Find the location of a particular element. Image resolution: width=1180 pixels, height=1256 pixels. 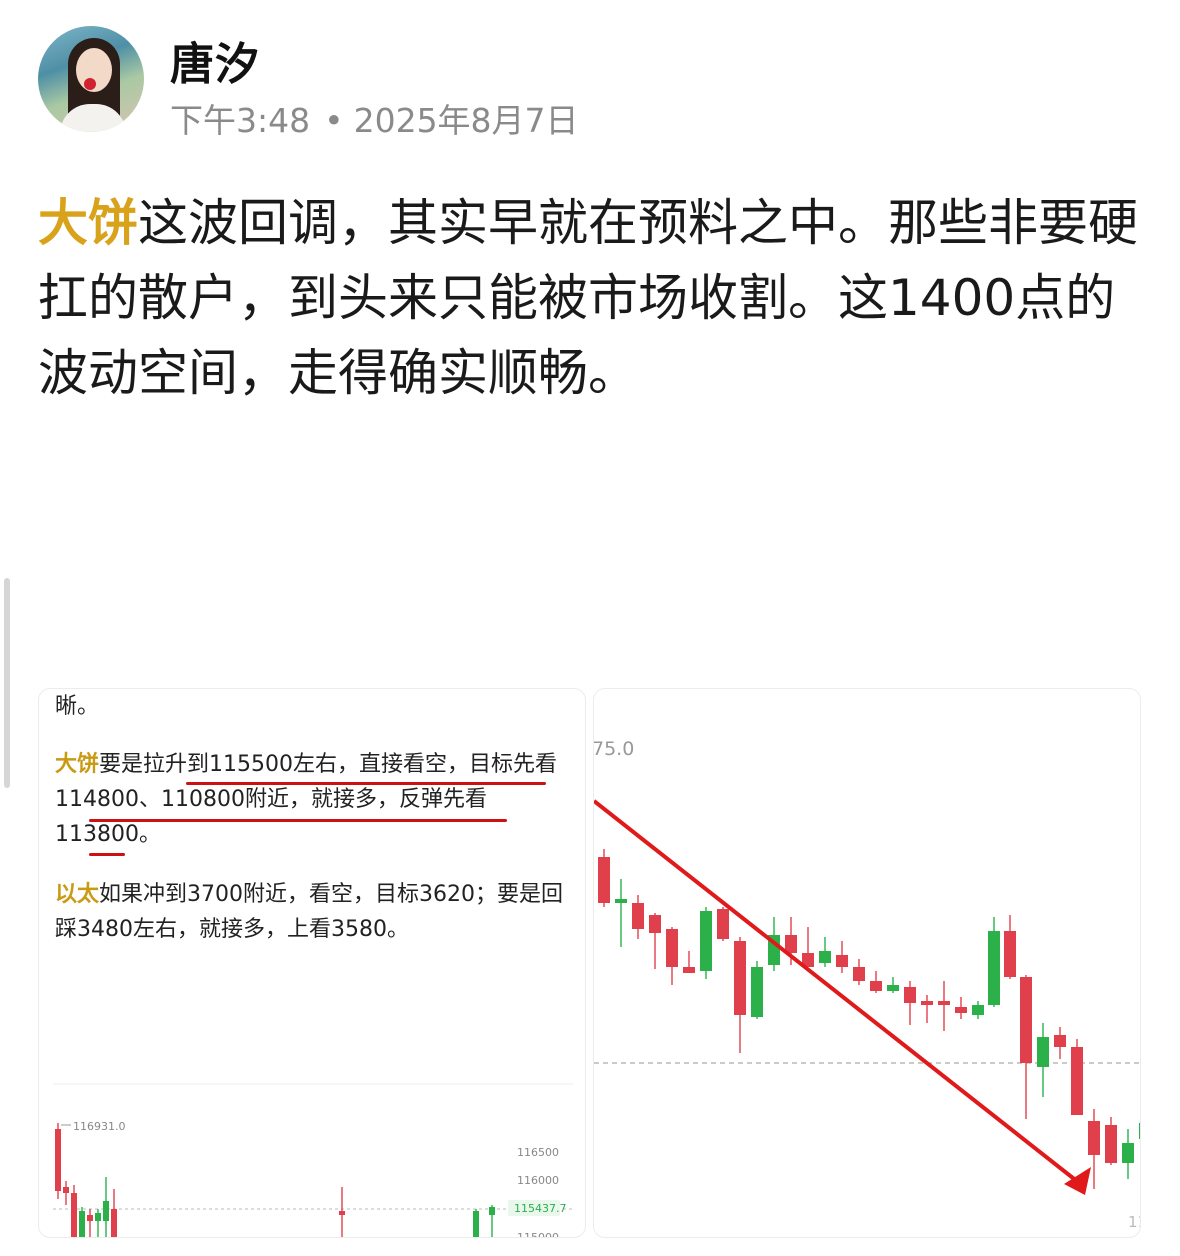

scrollbar is located at coordinates (7, 683).